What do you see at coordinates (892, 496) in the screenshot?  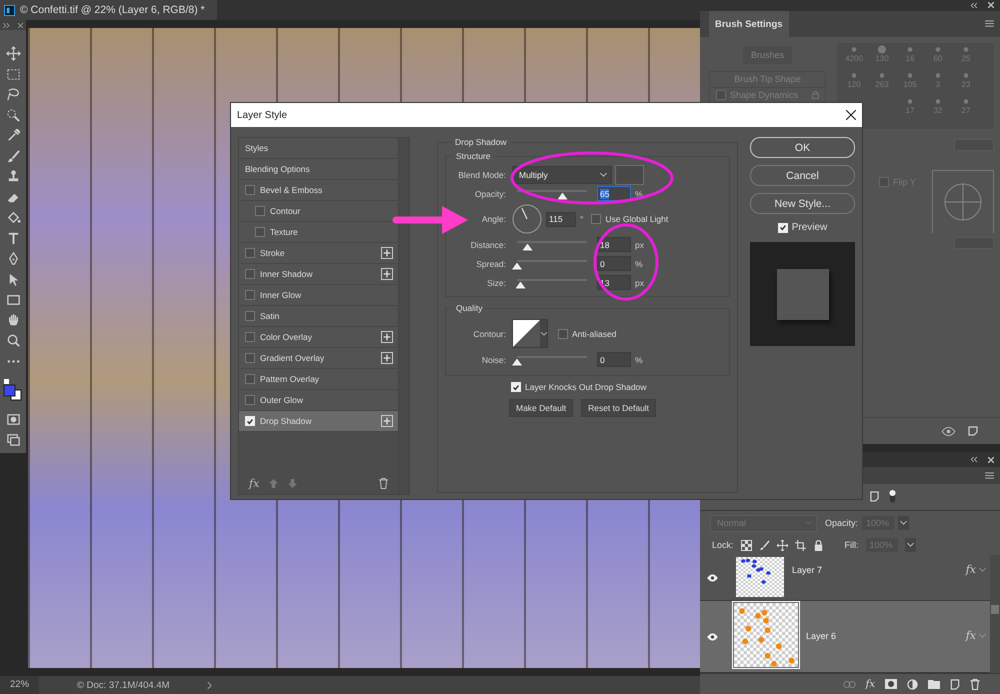 I see `filter-toggle-icon` at bounding box center [892, 496].